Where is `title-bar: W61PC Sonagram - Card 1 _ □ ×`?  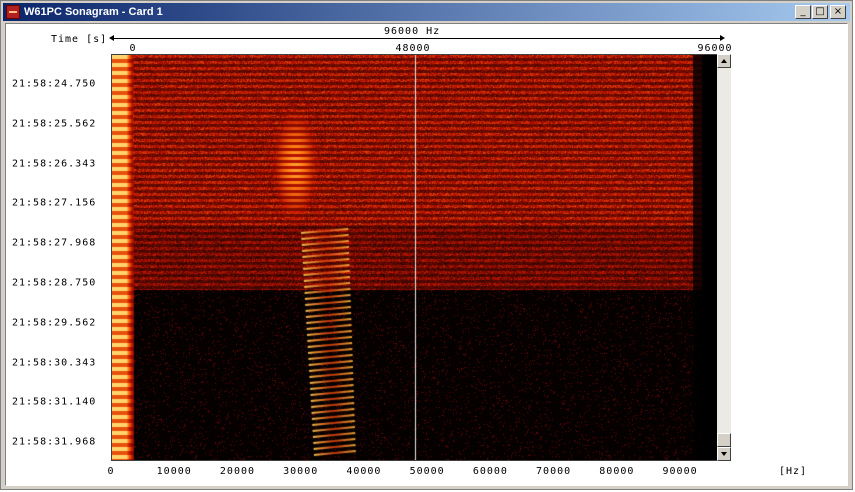 title-bar: W61PC Sonagram - Card 1 _ □ × is located at coordinates (426, 12).